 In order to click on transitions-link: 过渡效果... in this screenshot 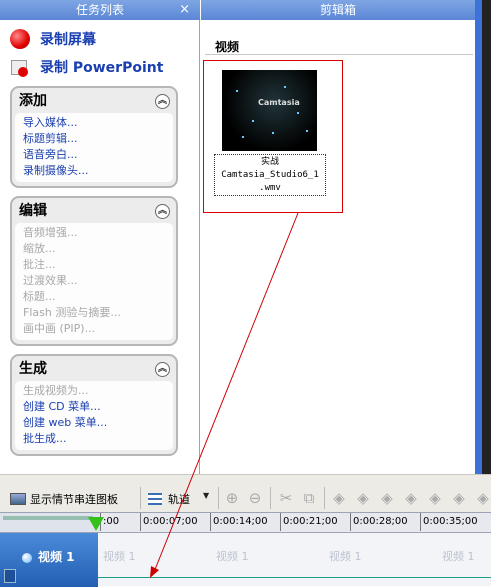, I will do `click(95, 281)`.